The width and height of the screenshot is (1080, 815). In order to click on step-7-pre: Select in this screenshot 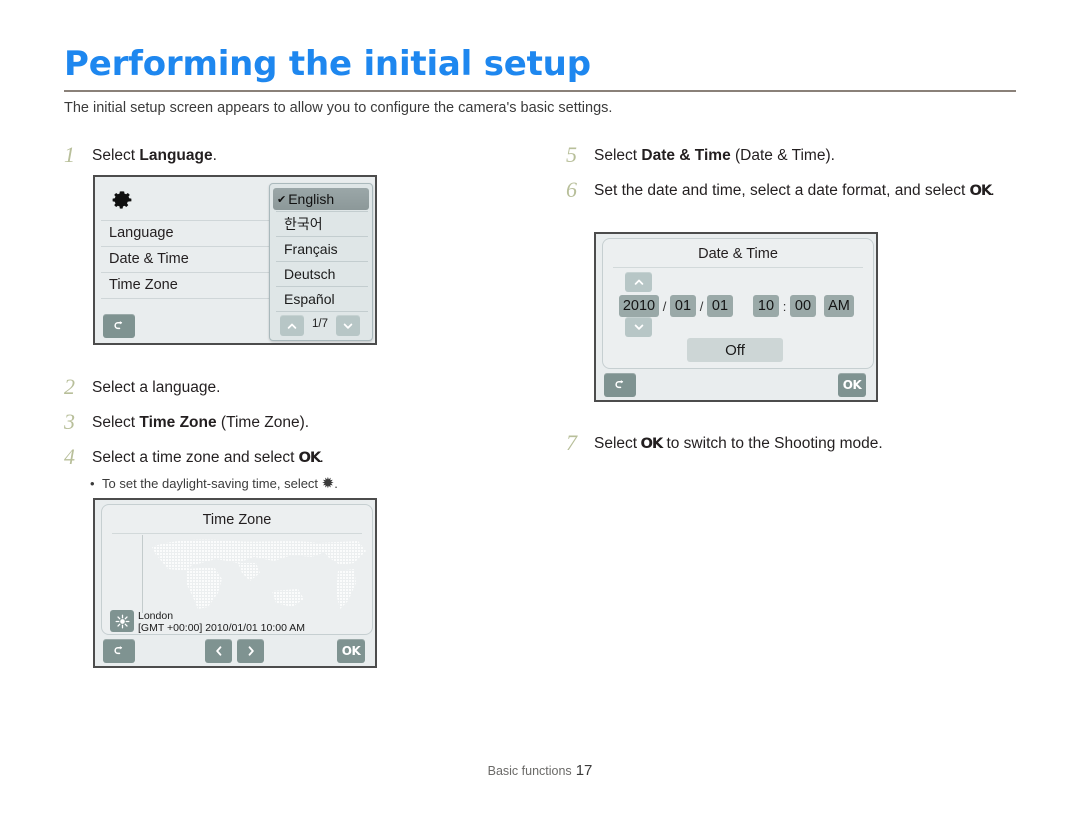, I will do `click(618, 443)`.